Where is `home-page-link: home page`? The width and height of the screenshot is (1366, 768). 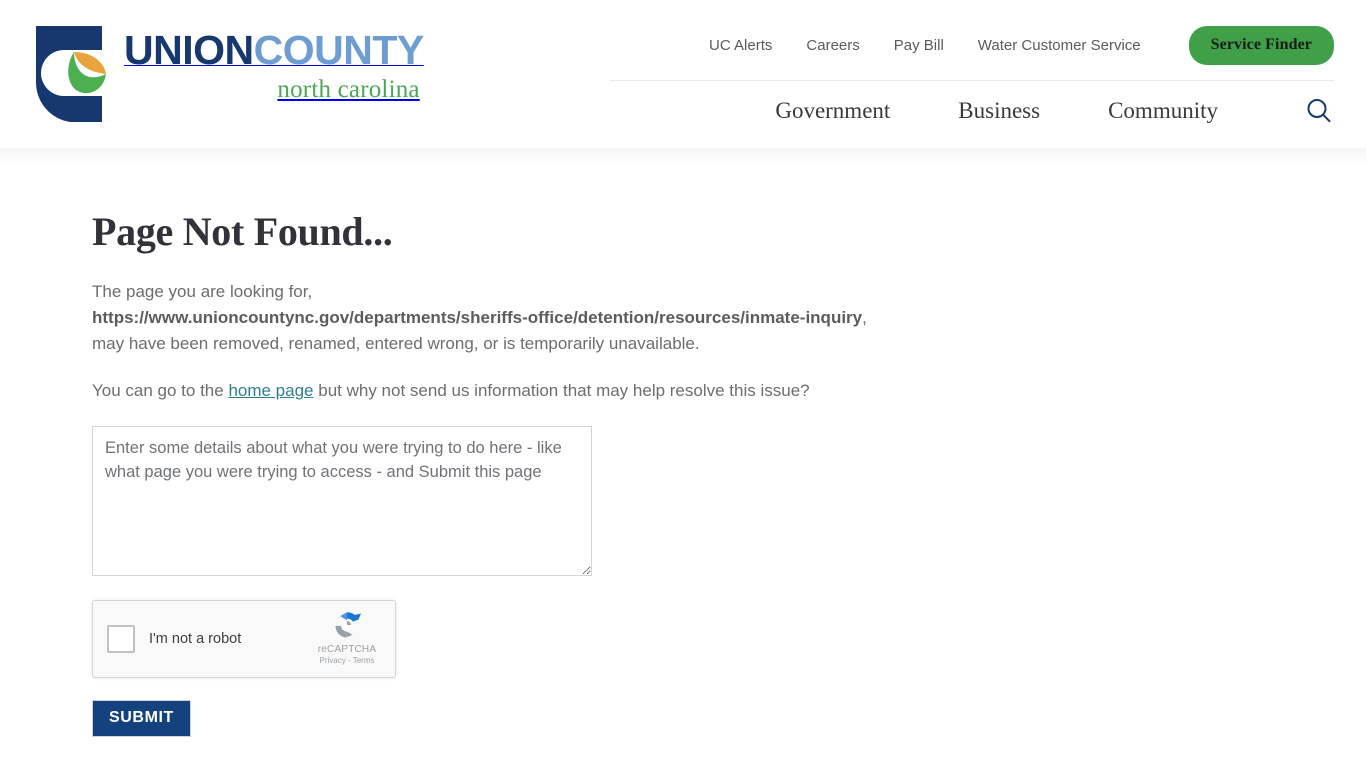 home-page-link: home page is located at coordinates (270, 390).